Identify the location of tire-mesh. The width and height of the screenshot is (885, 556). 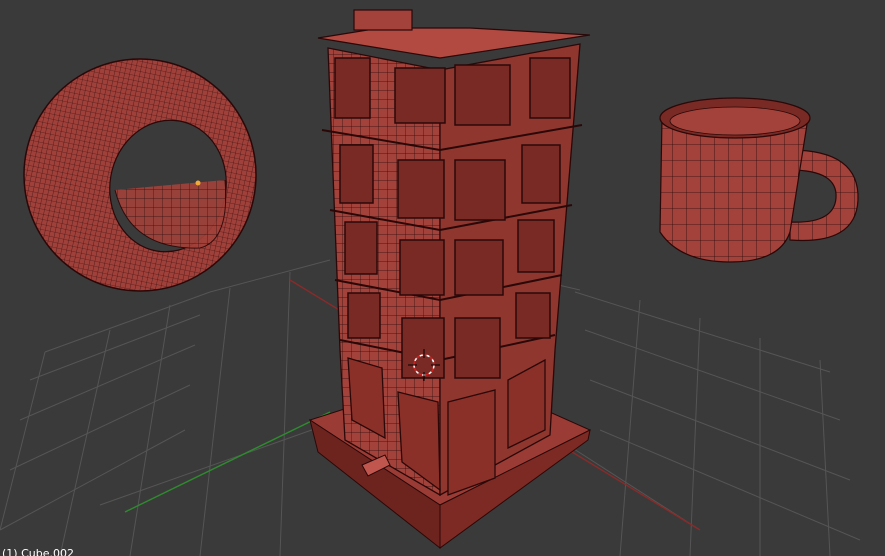
(140, 175).